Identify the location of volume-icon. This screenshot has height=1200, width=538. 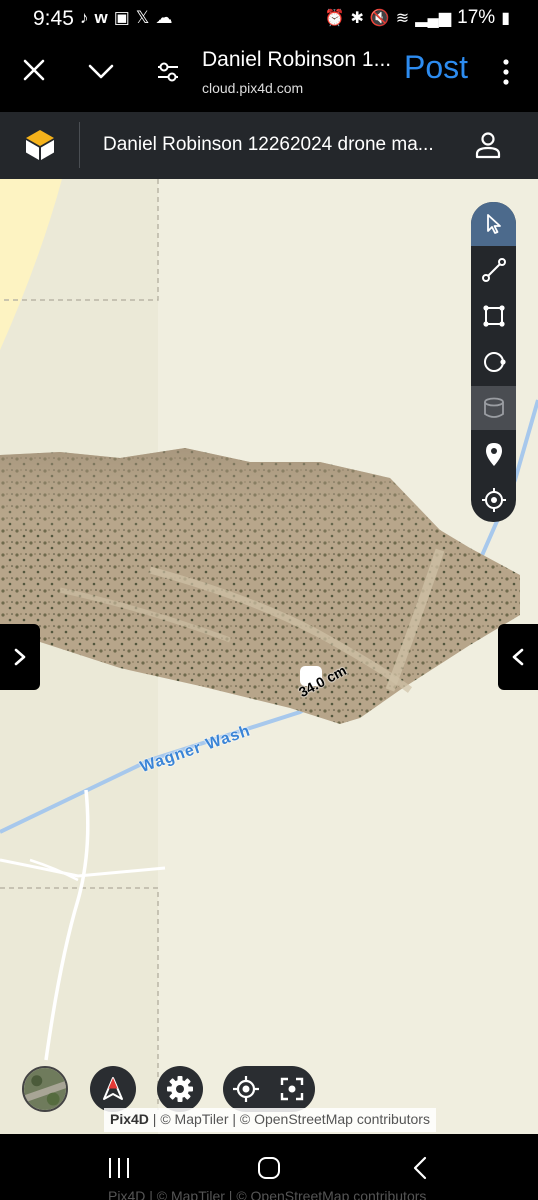
(493, 407).